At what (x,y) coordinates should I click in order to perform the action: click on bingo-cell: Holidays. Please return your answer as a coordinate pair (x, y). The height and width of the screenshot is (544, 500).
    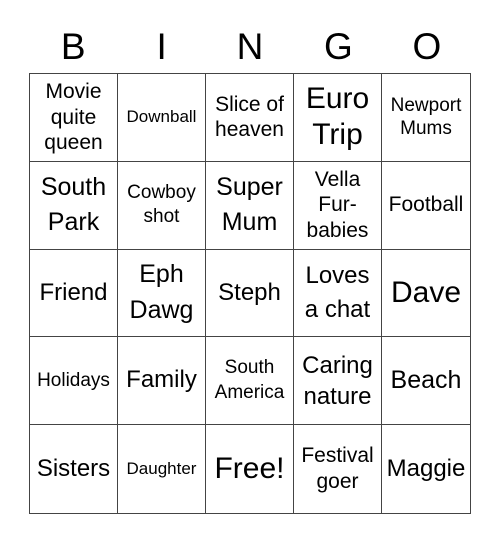
    Looking at the image, I should click on (74, 381).